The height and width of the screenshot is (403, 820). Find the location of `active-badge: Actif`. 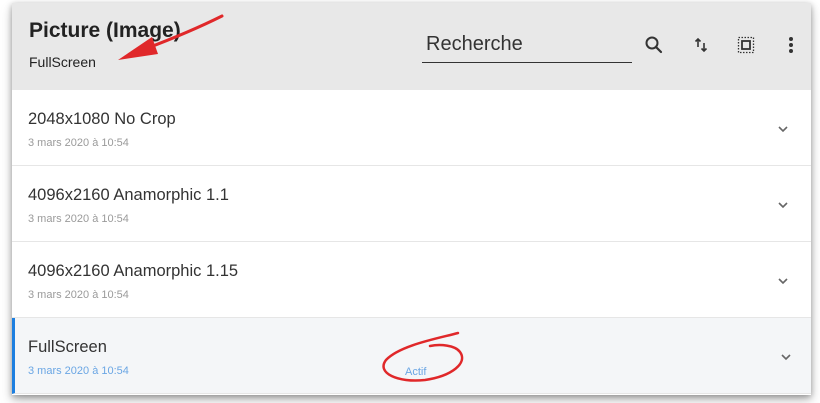

active-badge: Actif is located at coordinates (416, 372).